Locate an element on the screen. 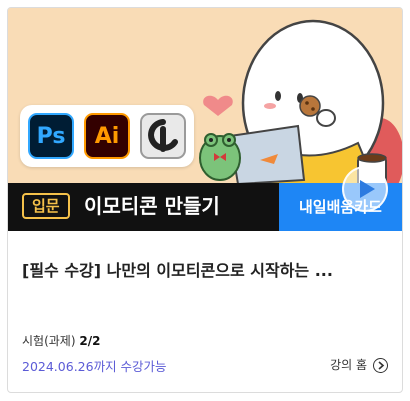  exam-value: 2/2 is located at coordinates (90, 341).